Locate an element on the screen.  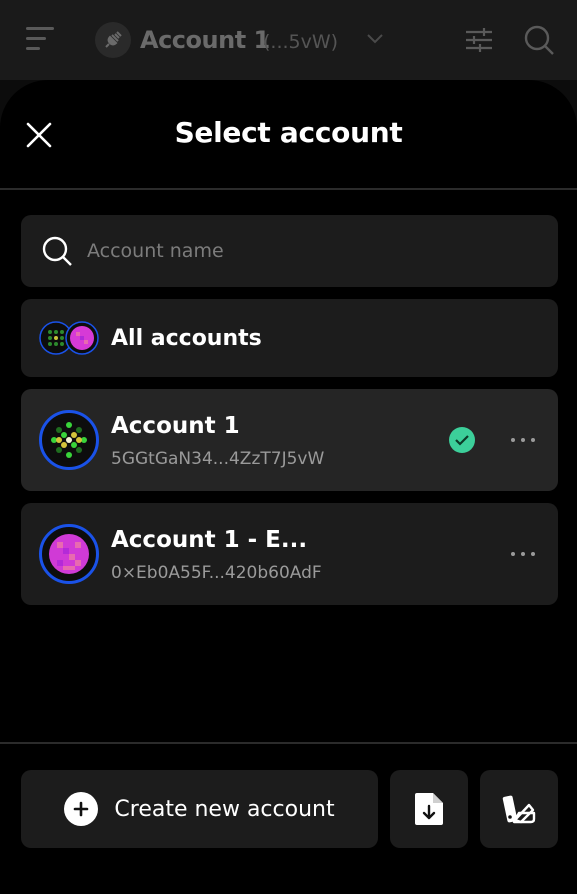
import-account-button is located at coordinates (429, 809).